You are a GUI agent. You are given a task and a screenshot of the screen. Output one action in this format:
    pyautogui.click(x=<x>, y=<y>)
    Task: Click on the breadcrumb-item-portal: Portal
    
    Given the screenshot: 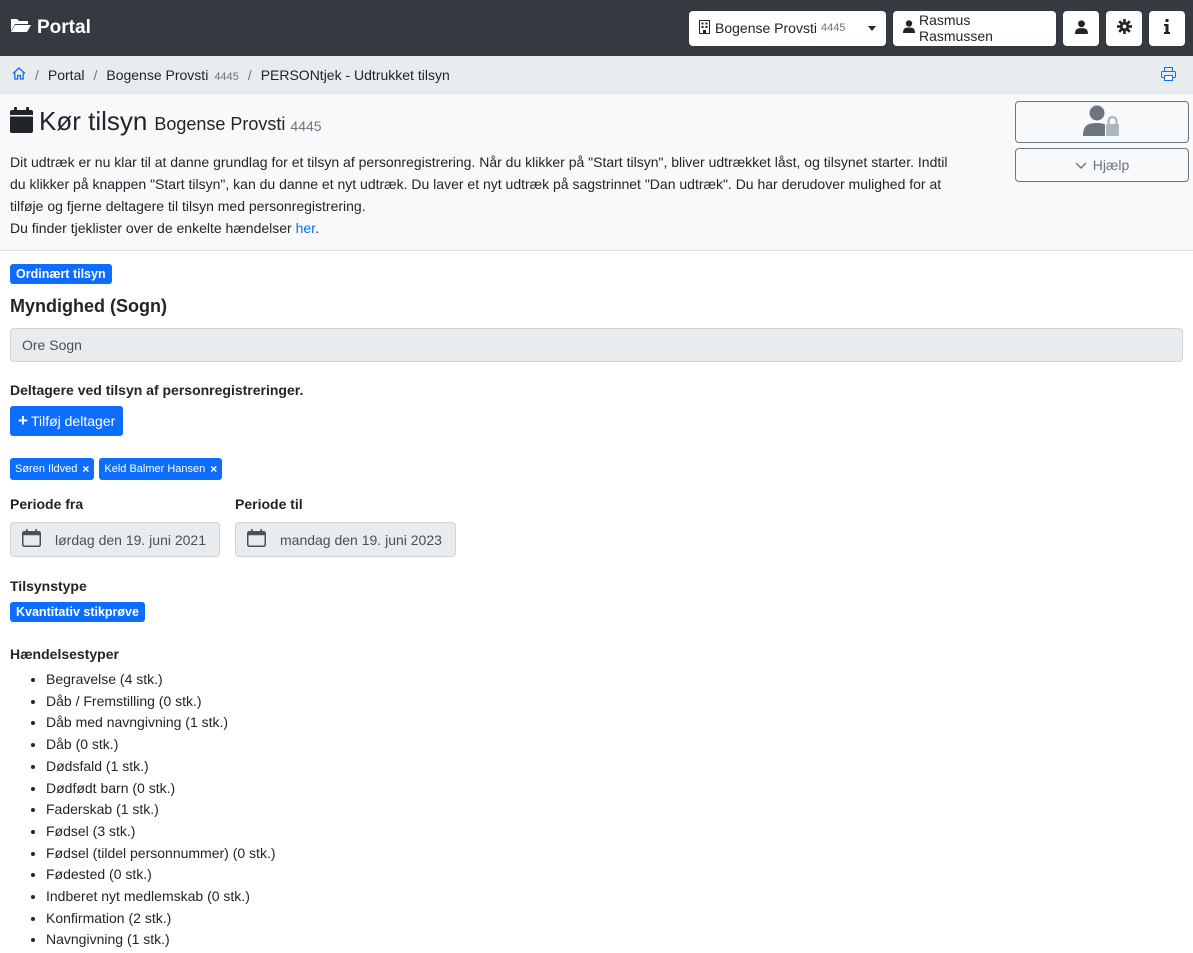 What is the action you would take?
    pyautogui.click(x=66, y=75)
    